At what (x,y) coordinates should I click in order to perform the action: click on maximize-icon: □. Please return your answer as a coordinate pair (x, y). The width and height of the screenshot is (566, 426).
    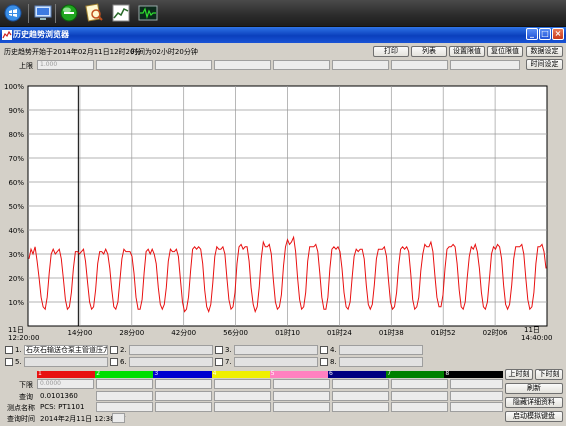
    Looking at the image, I should click on (545, 33).